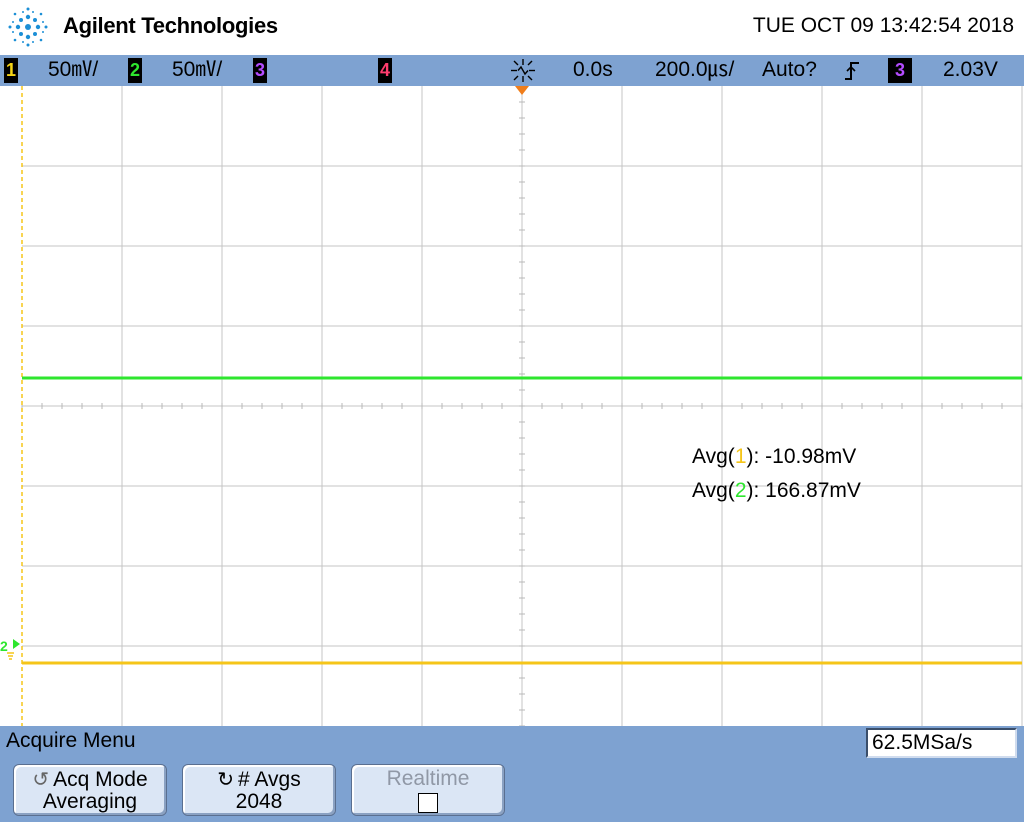 Image resolution: width=1024 pixels, height=822 pixels. What do you see at coordinates (593, 69) in the screenshot?
I see `delay-readout: 0.0s` at bounding box center [593, 69].